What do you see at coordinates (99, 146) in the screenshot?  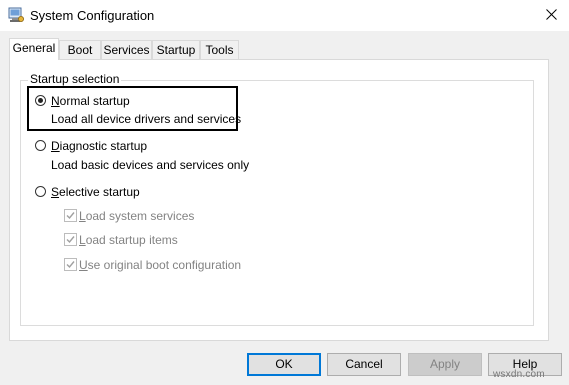 I see `diagnostic-startup-label: Diagnostic startup` at bounding box center [99, 146].